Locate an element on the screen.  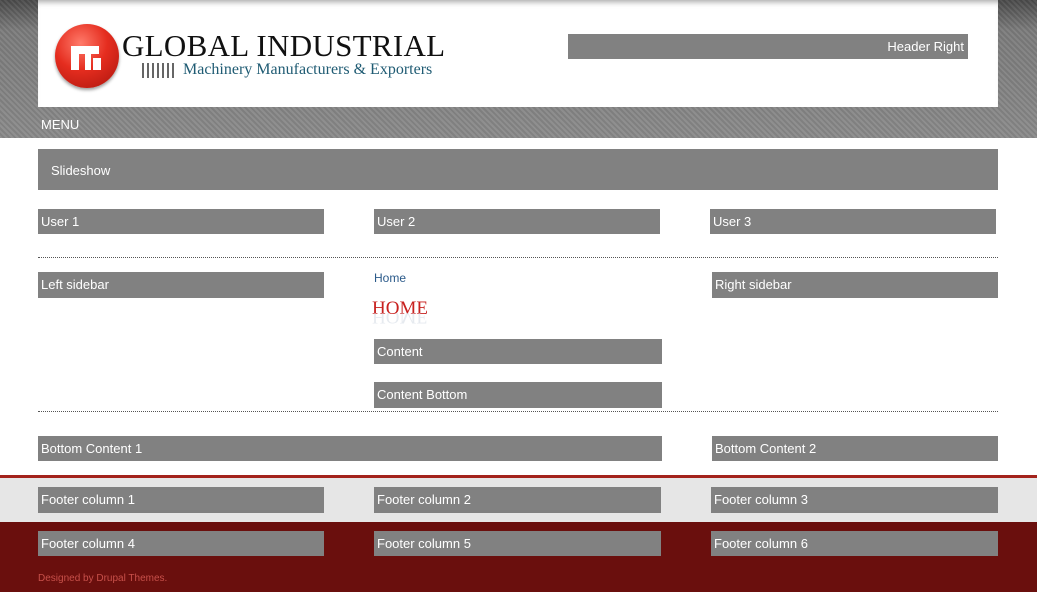
logo-emblem-icon is located at coordinates (87, 56).